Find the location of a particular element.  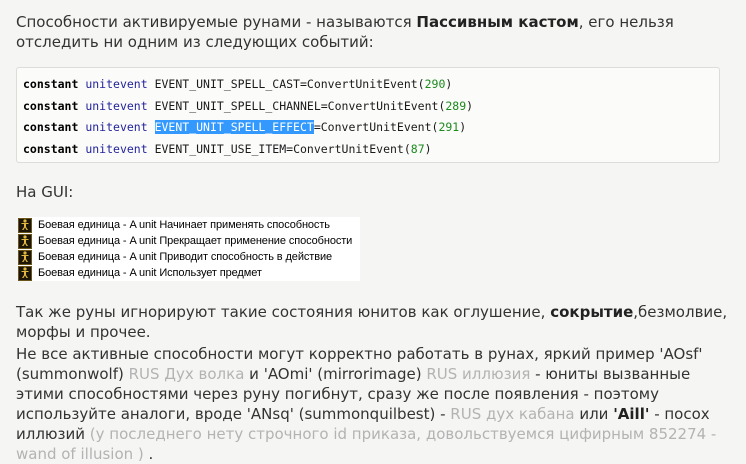

code-event: EVENT_UNIT_SPELL_CAST is located at coordinates (227, 84).